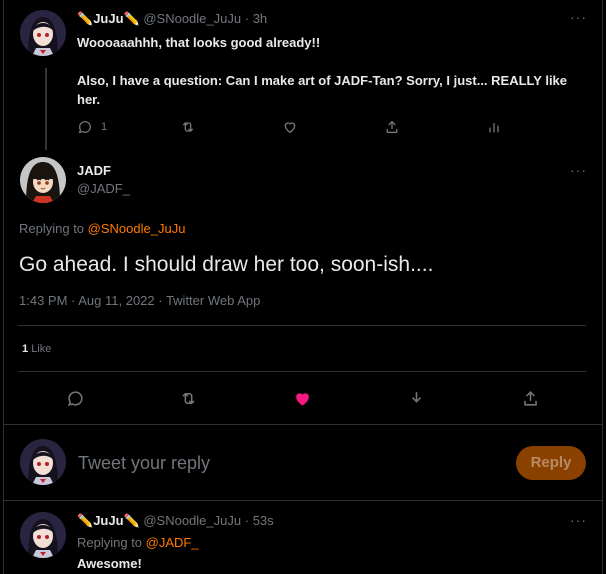 The width and height of the screenshot is (606, 574). What do you see at coordinates (551, 463) in the screenshot?
I see `reply-submit-button: Reply` at bounding box center [551, 463].